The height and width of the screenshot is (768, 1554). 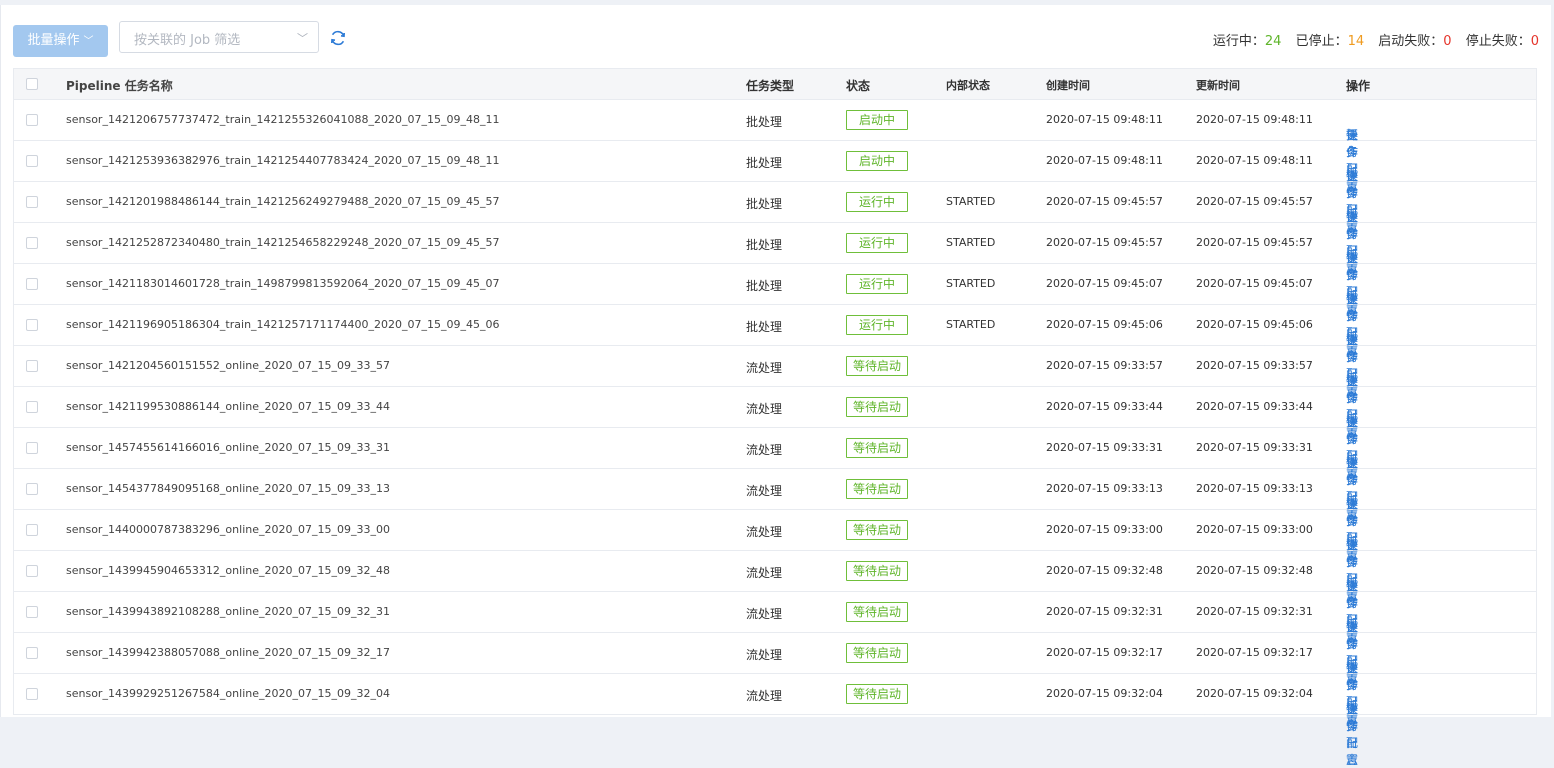 I want to click on select-all-checkbox, so click(x=32, y=84).